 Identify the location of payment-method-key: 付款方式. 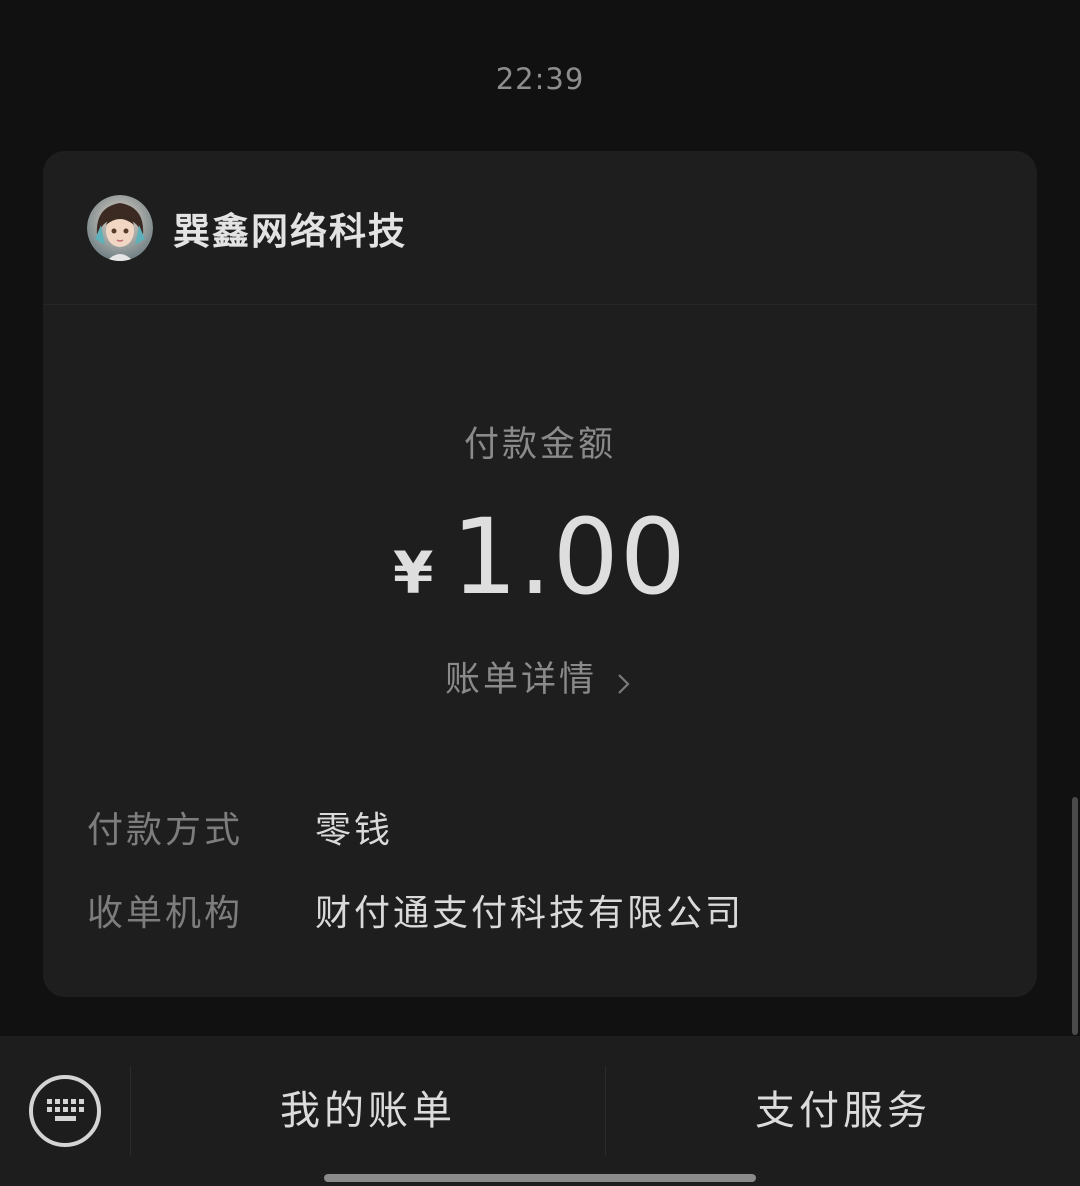
(165, 830).